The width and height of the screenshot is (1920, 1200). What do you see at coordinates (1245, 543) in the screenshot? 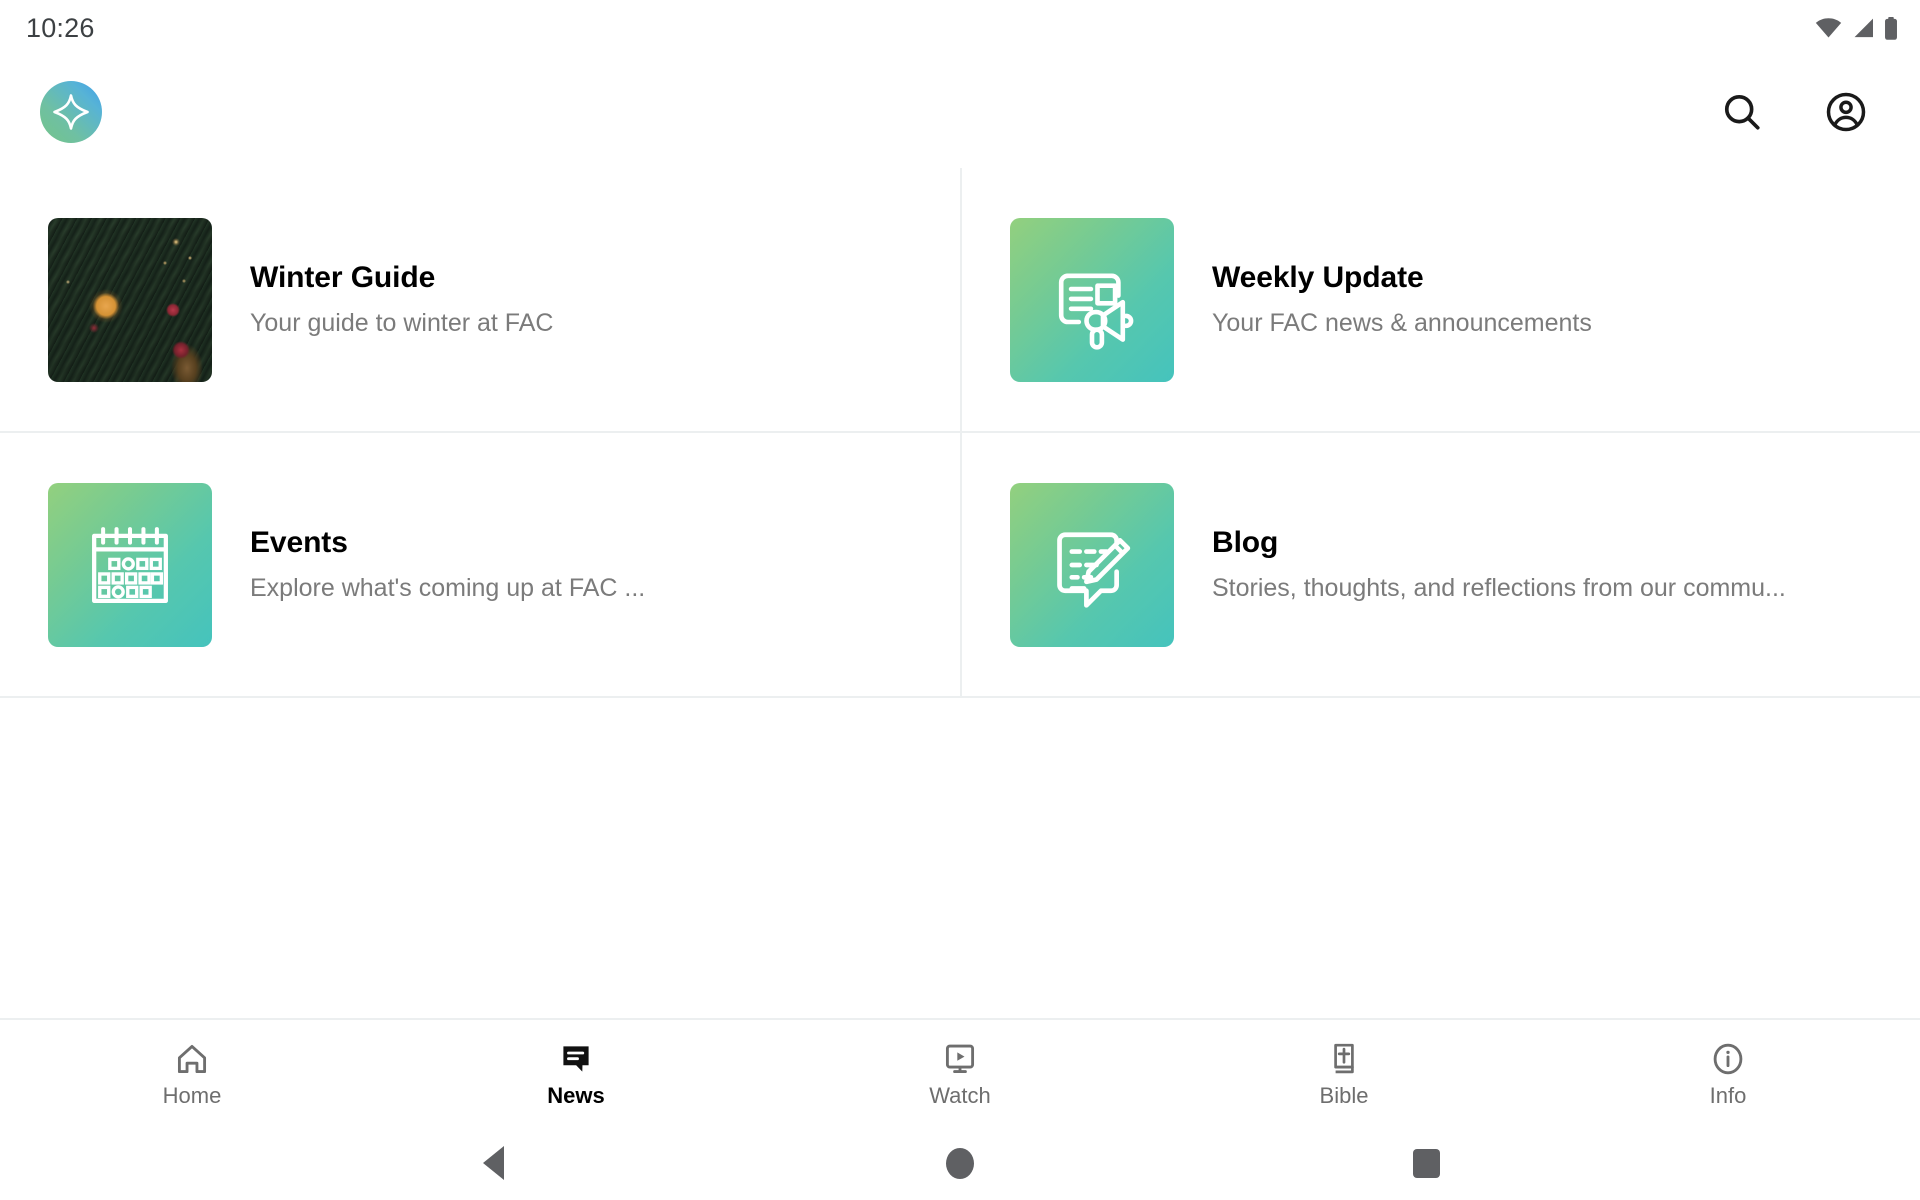
I see `news-card-title: Blog` at bounding box center [1245, 543].